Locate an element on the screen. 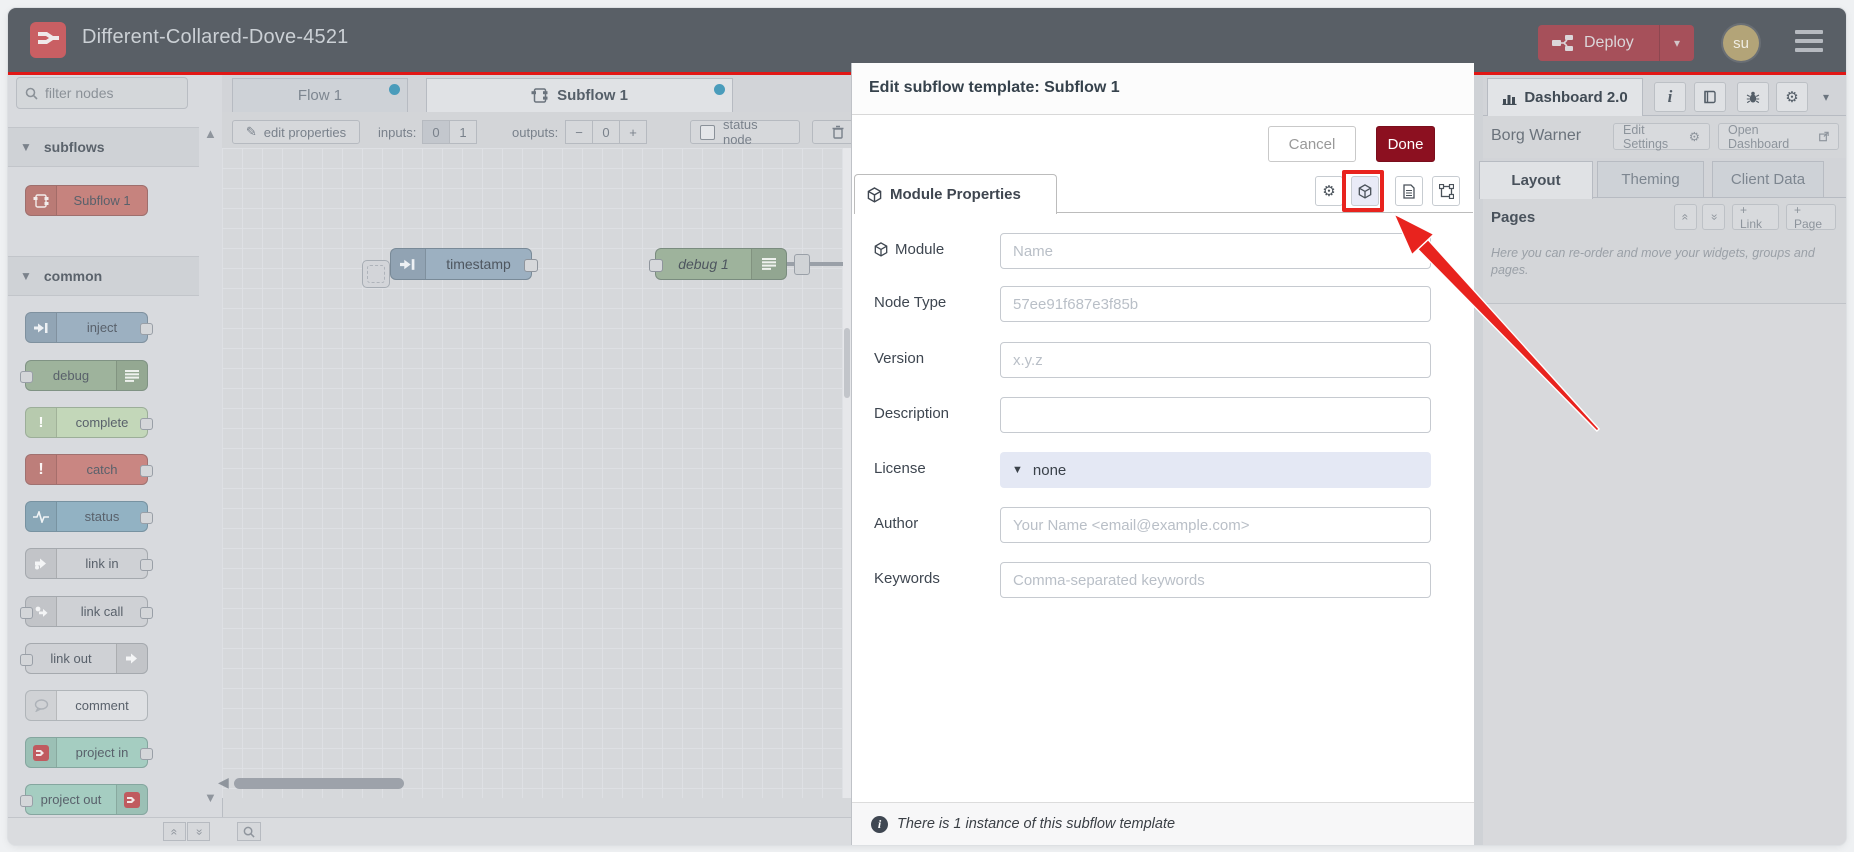  properties-gear-button: ⚙ is located at coordinates (1329, 191).